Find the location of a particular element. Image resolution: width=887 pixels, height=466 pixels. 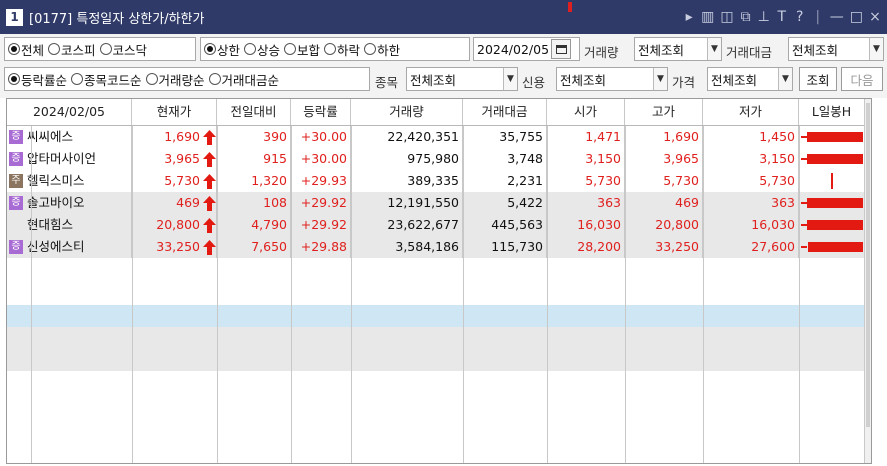

vertical-scrollbar is located at coordinates (867, 281).